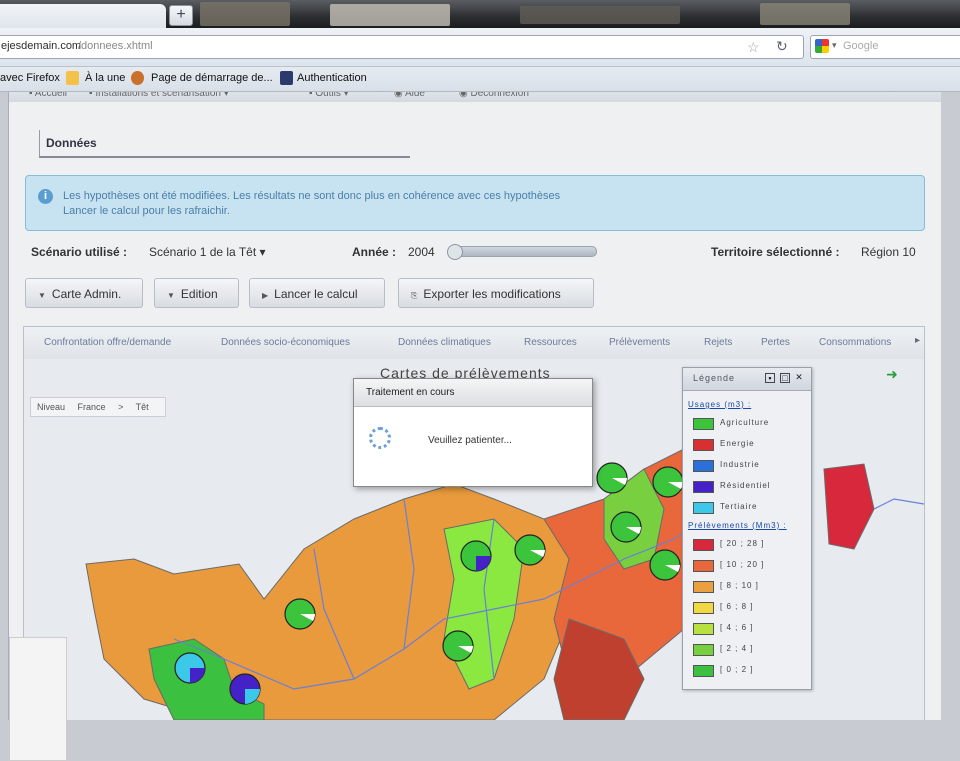 The image size is (960, 761). What do you see at coordinates (159, 95) in the screenshot?
I see `menu-item: ▪ Installations et scénarisation ▾` at bounding box center [159, 95].